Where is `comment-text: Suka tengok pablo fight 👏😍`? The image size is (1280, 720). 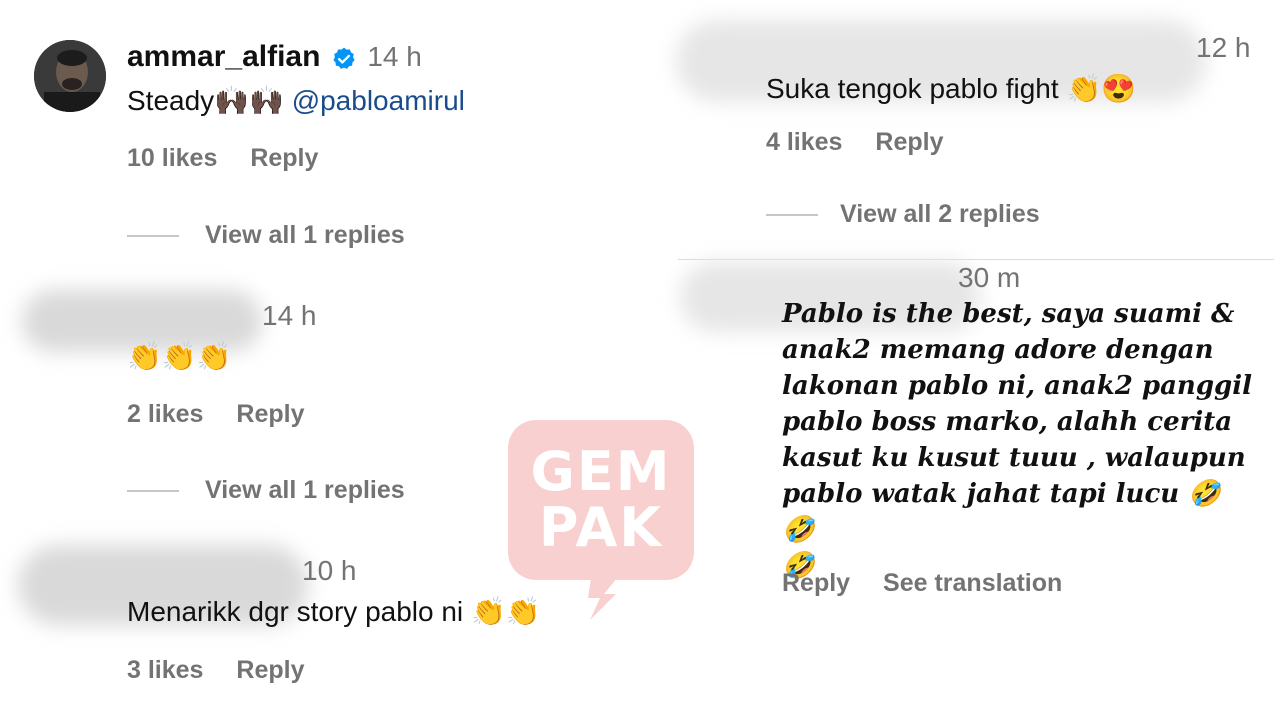
comment-text: Suka tengok pablo fight 👏😍 is located at coordinates (951, 88).